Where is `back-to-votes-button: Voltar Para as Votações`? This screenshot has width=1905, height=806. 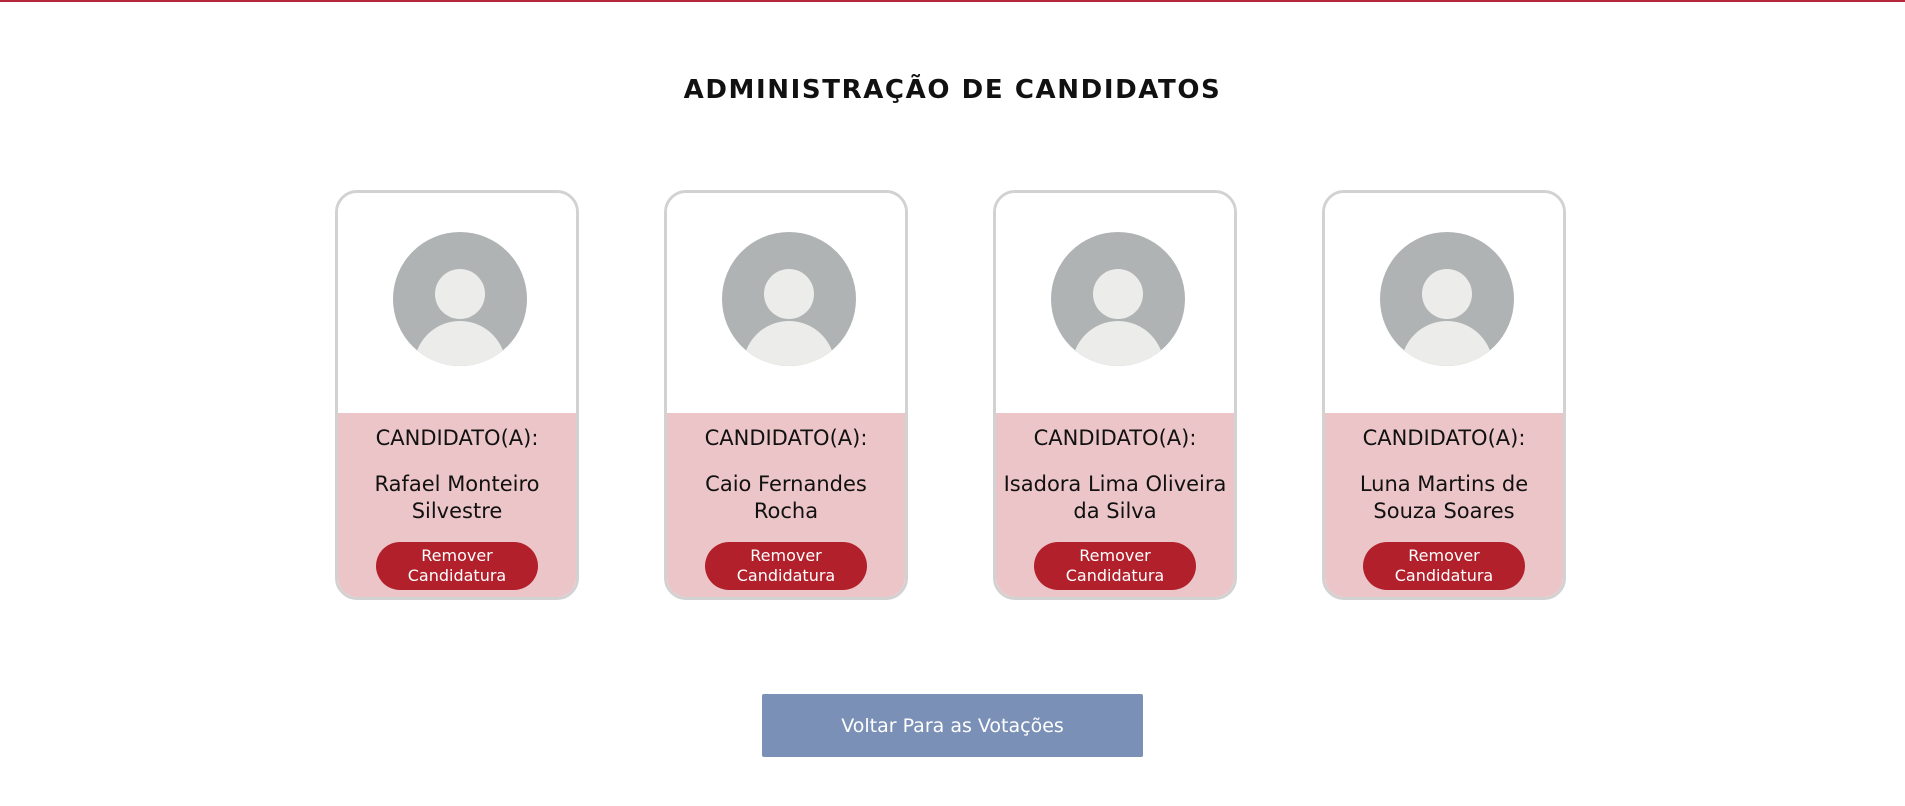 back-to-votes-button: Voltar Para as Votações is located at coordinates (952, 725).